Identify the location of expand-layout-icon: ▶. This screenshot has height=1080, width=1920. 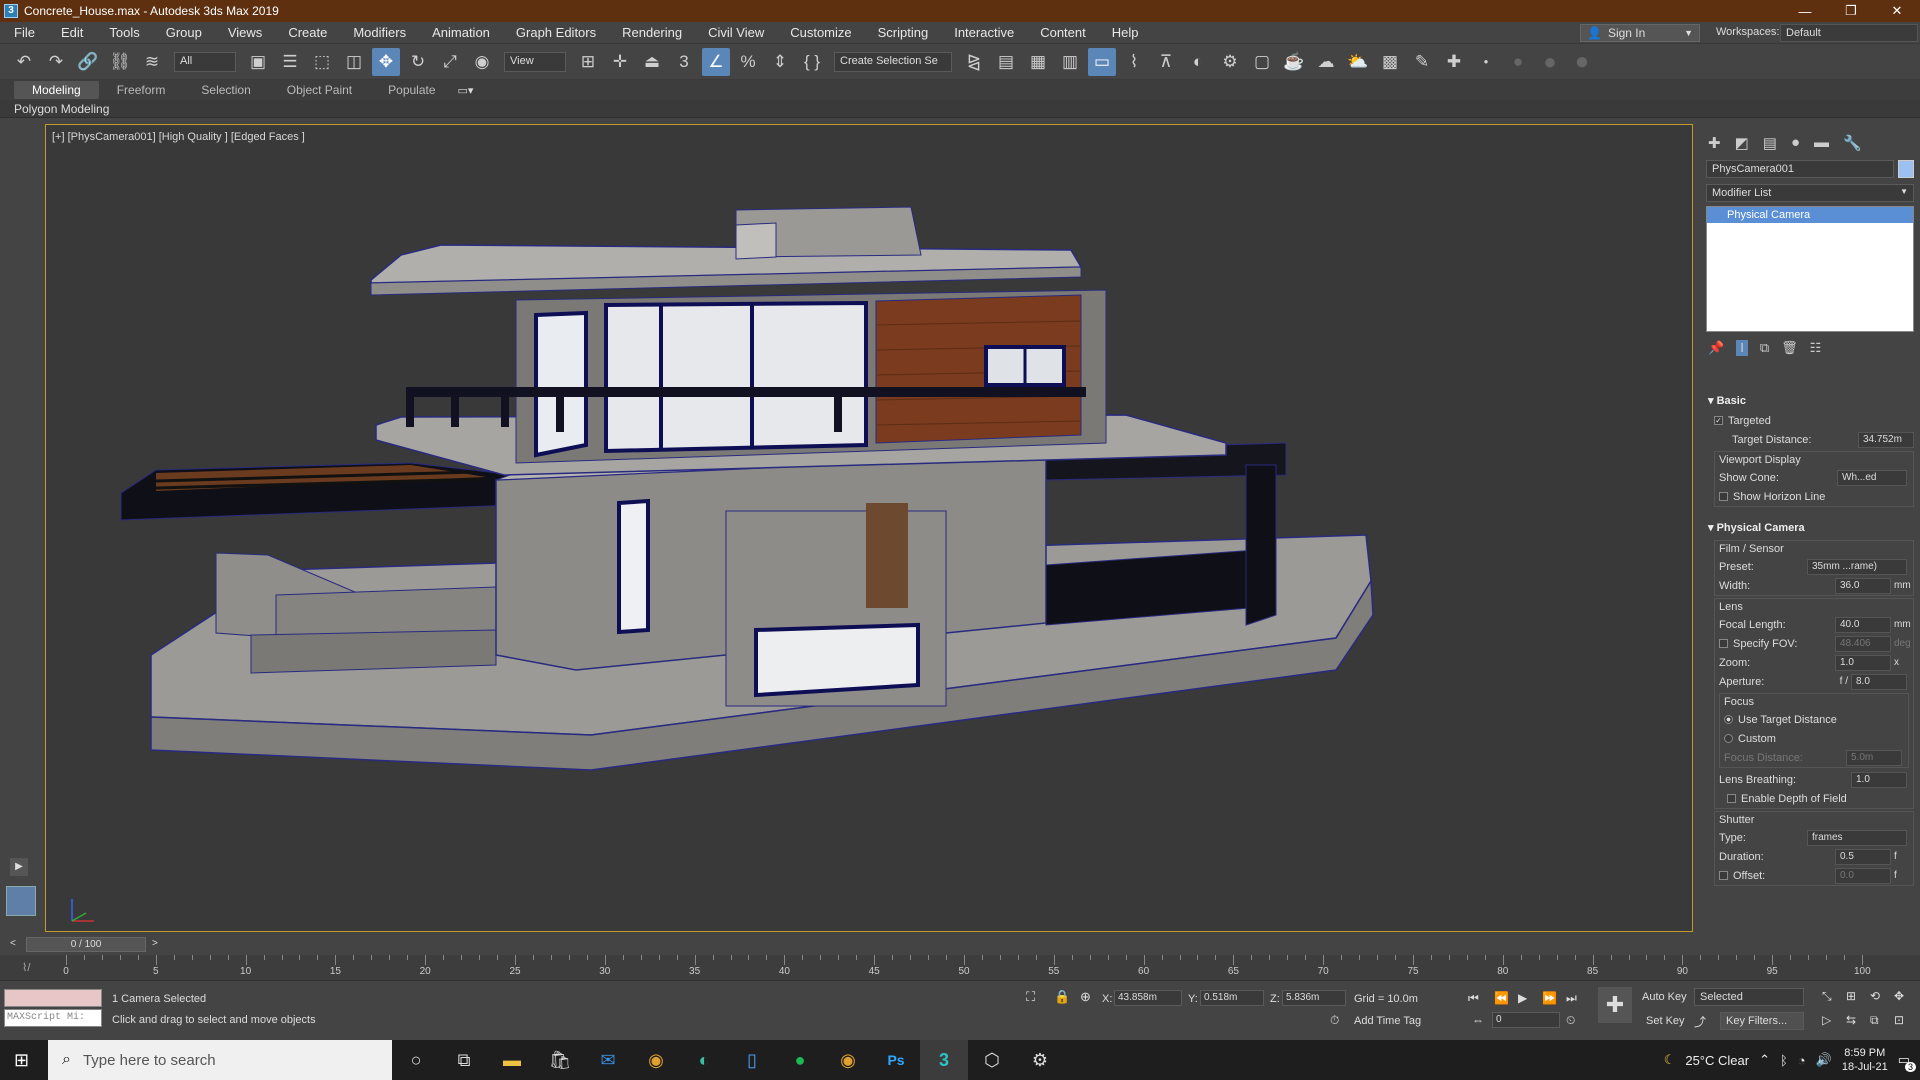
(19, 867).